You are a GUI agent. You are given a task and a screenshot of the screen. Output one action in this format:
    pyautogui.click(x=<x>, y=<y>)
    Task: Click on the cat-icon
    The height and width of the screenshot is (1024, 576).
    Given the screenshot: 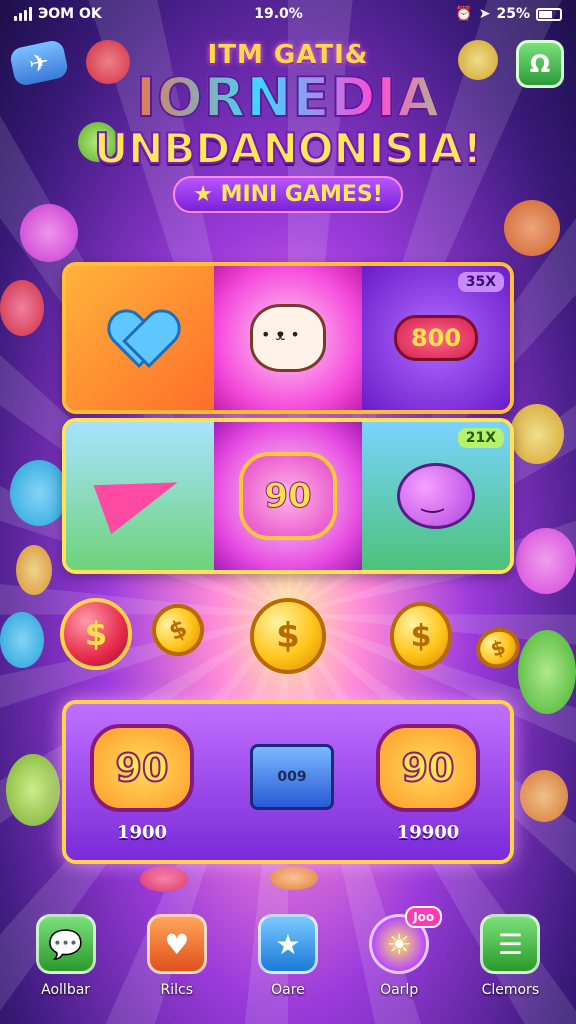 What is the action you would take?
    pyautogui.click(x=288, y=338)
    